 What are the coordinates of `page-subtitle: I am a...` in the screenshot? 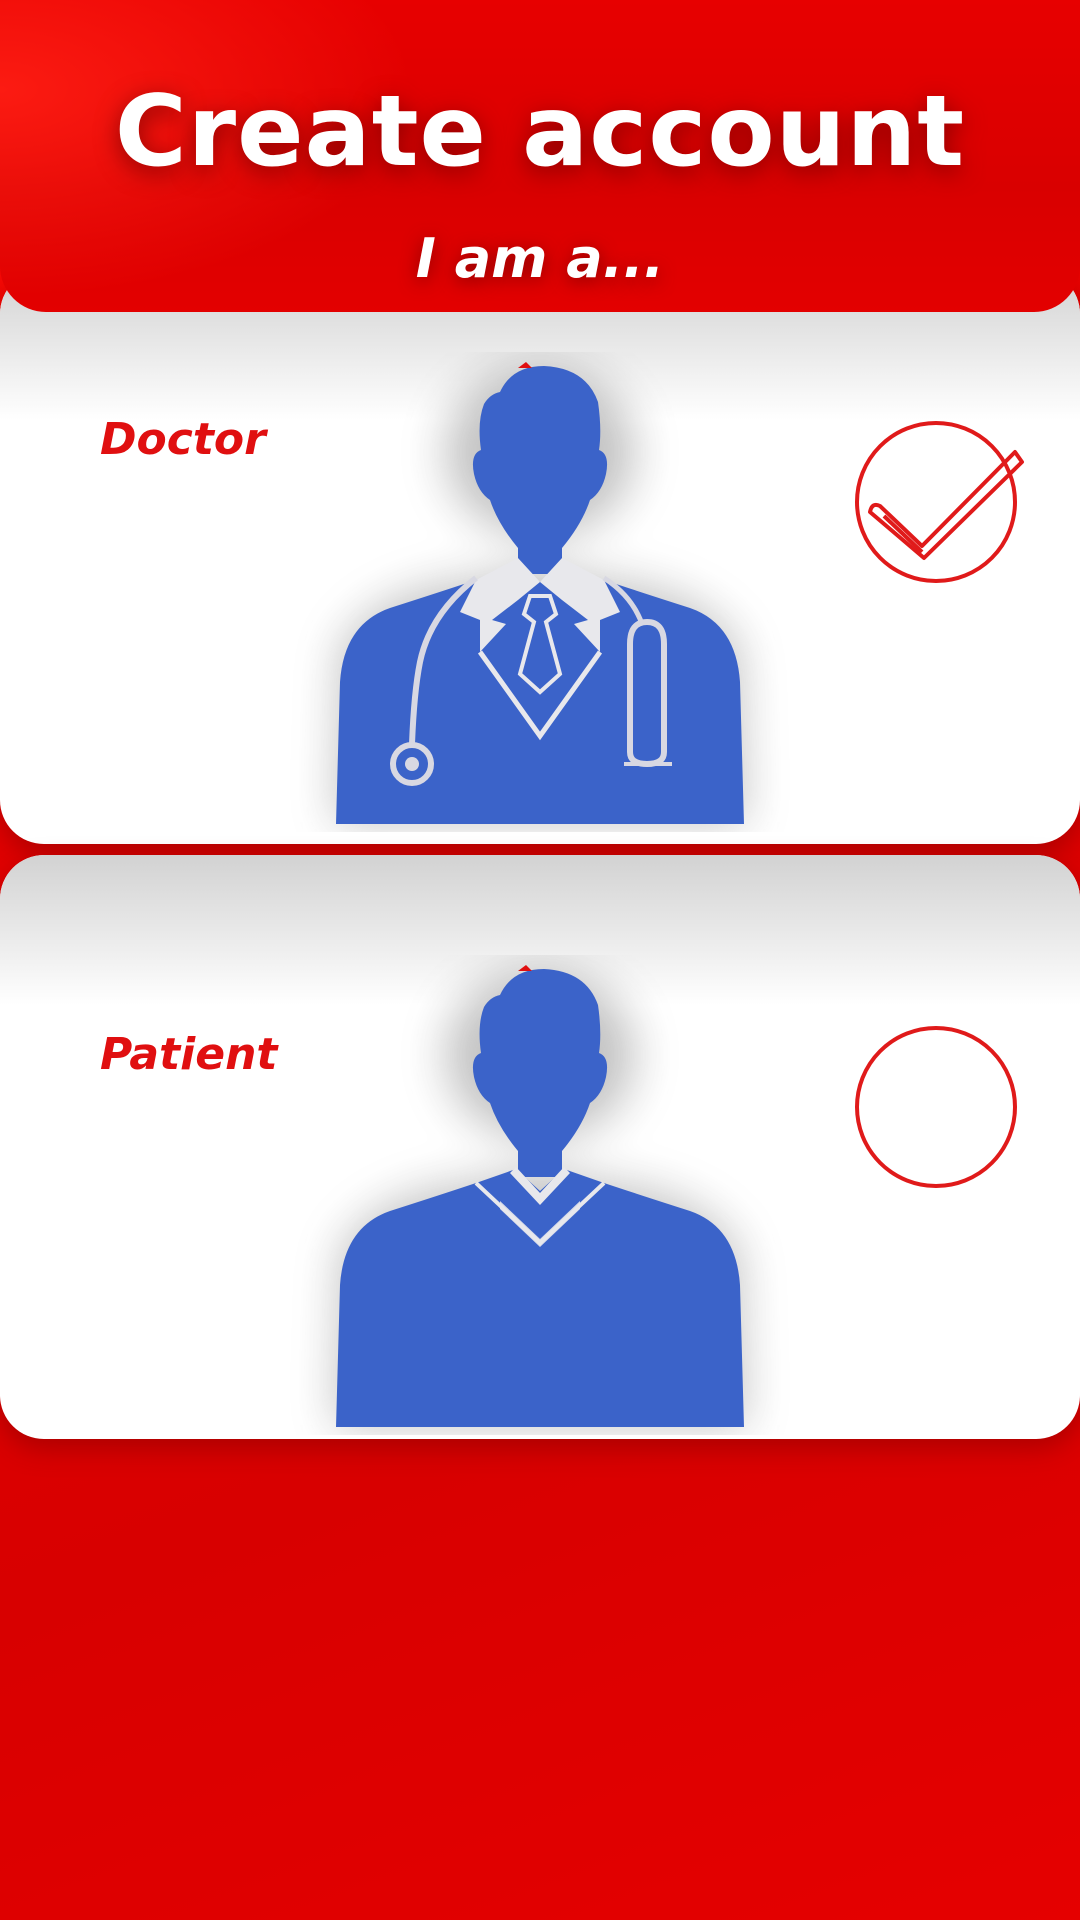 It's located at (540, 258).